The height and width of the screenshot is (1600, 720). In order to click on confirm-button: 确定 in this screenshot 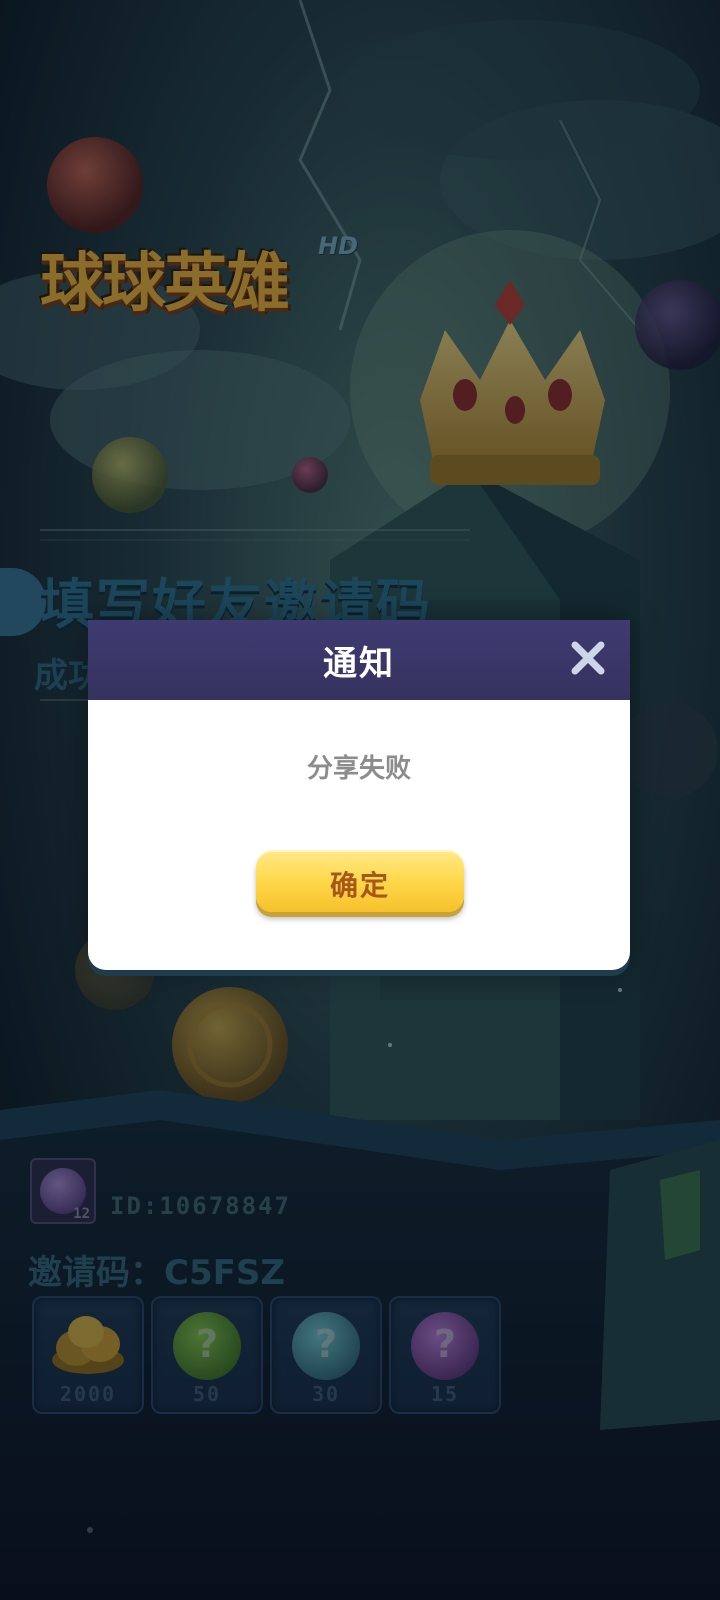, I will do `click(360, 881)`.